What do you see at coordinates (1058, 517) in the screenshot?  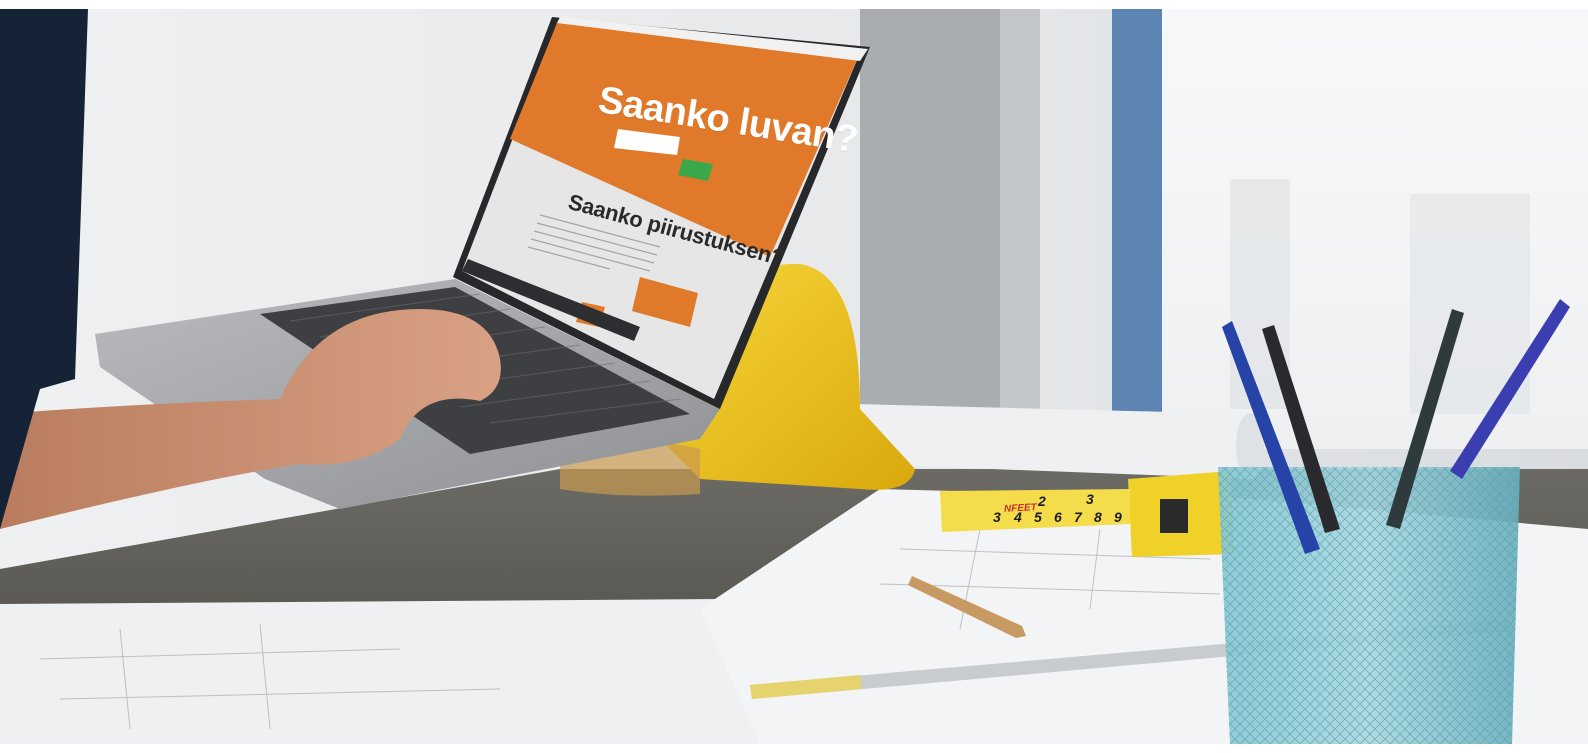 I see `tape-number: 6` at bounding box center [1058, 517].